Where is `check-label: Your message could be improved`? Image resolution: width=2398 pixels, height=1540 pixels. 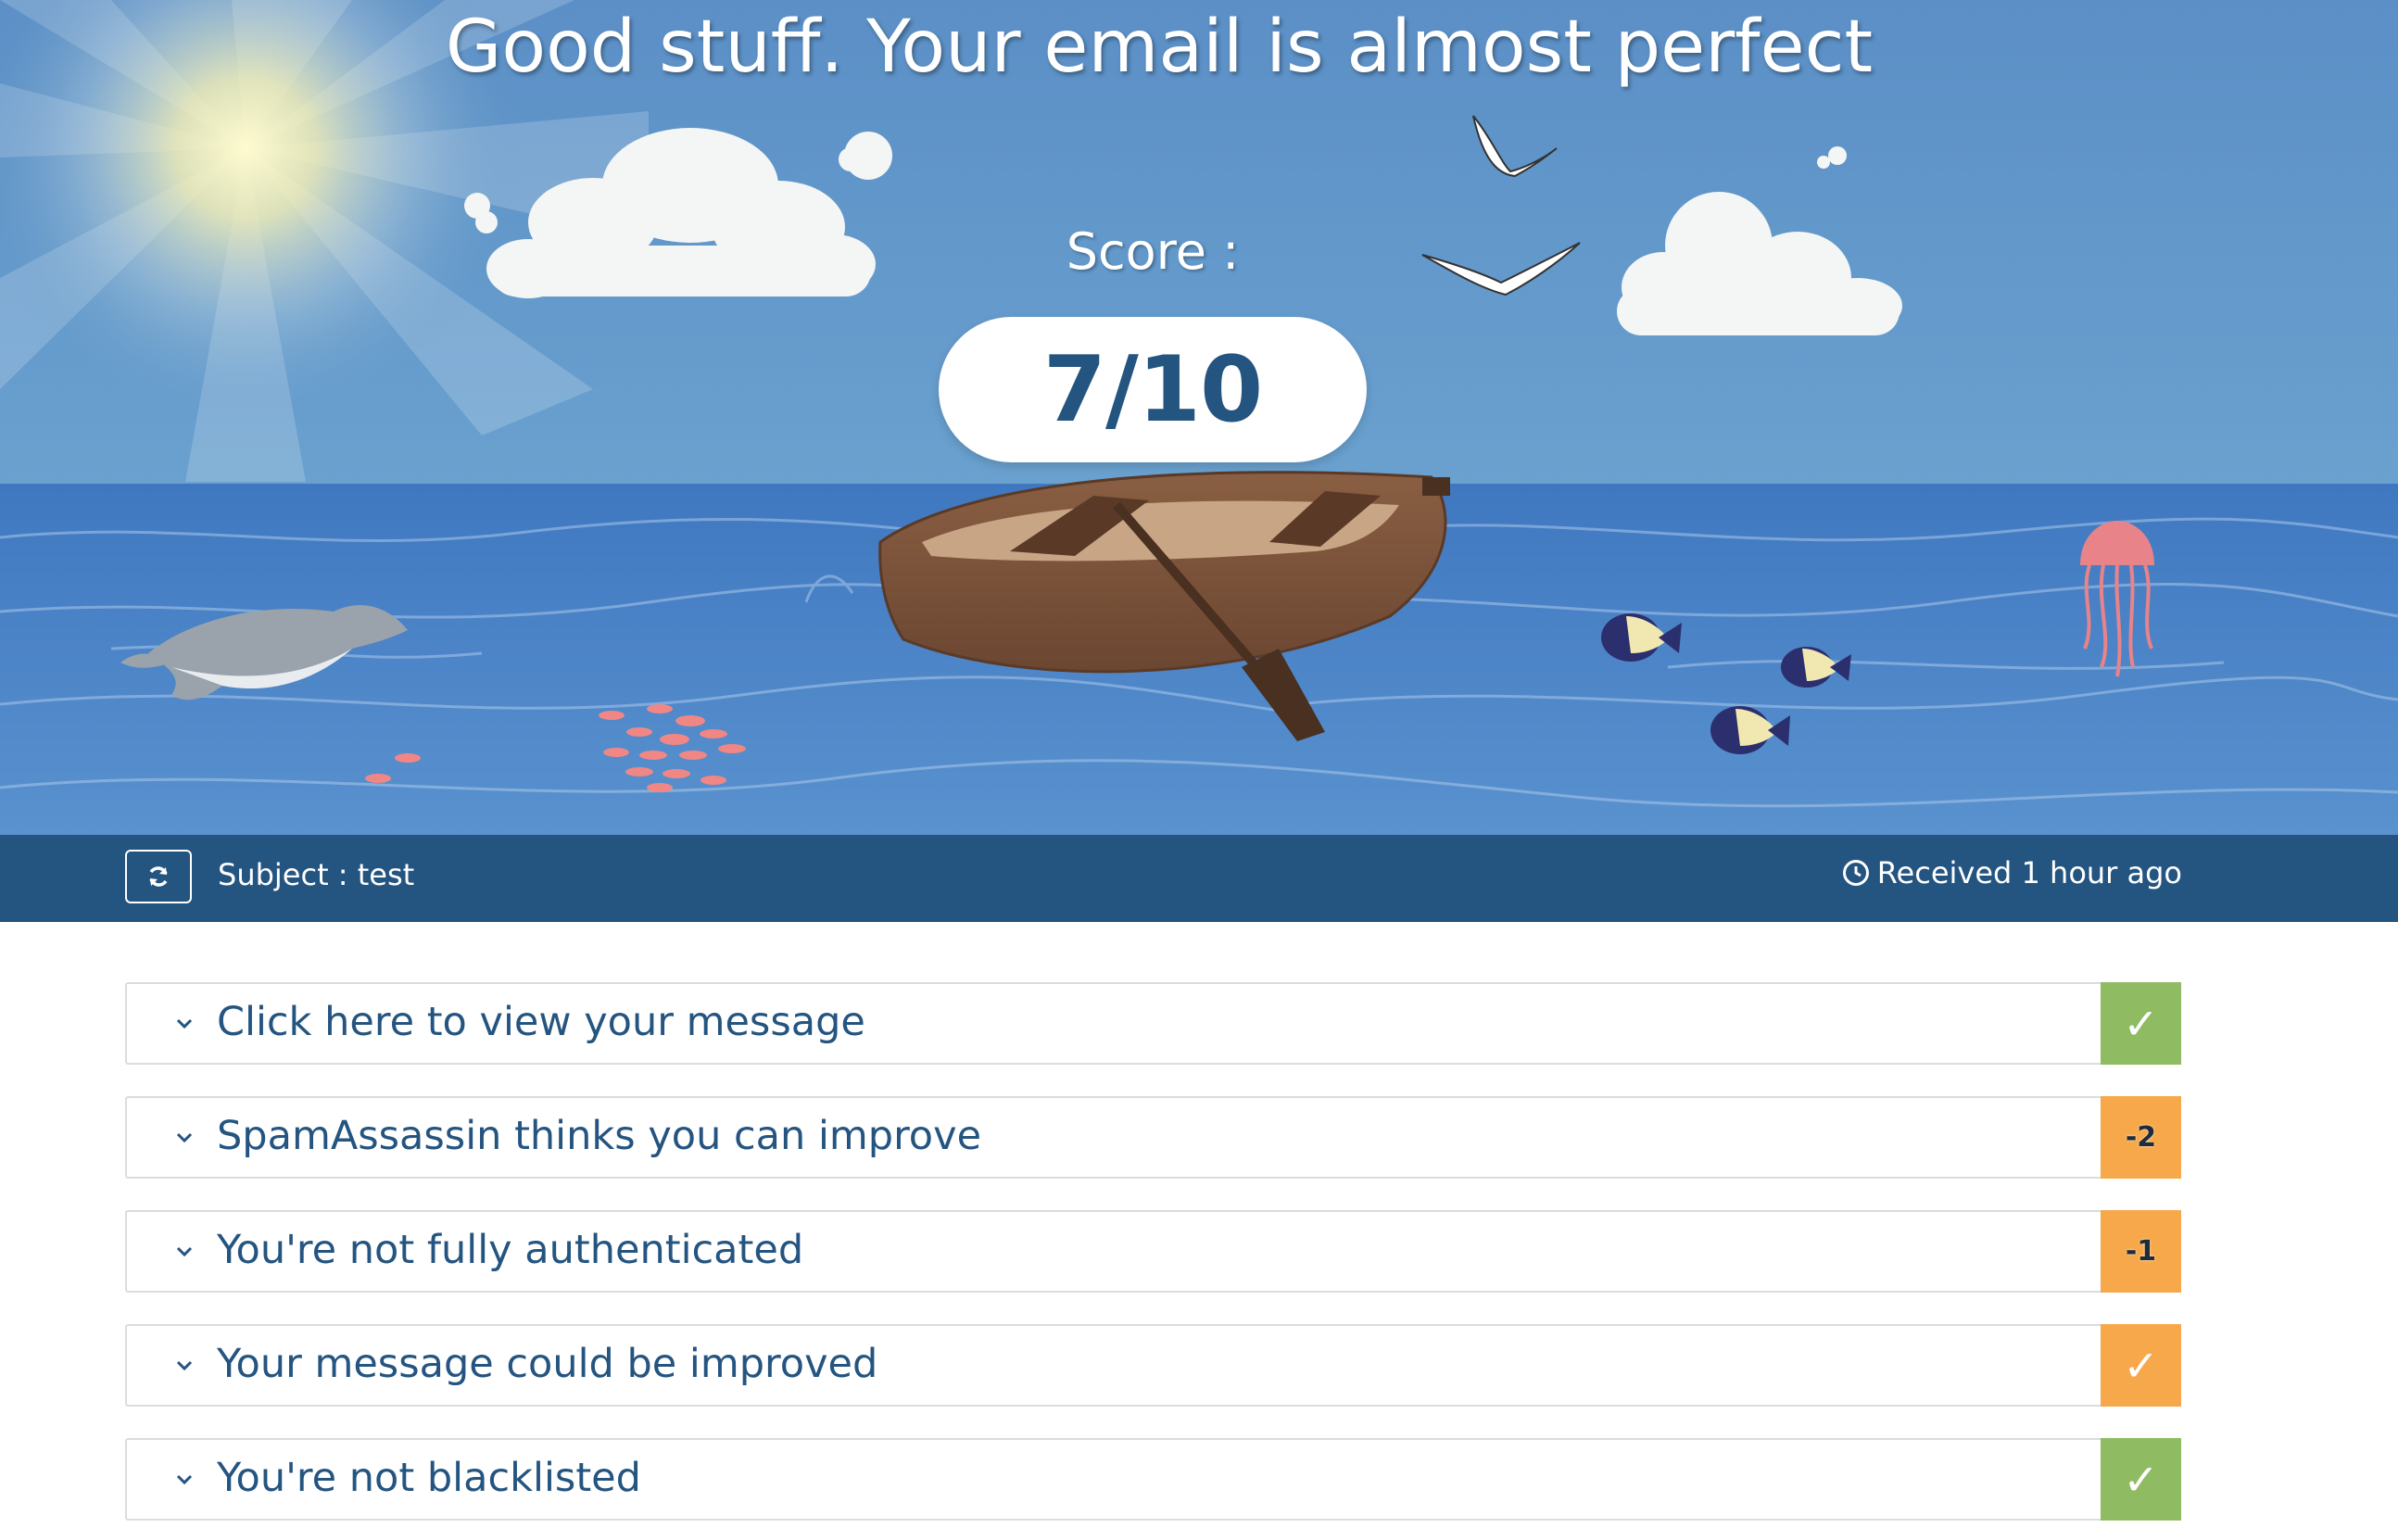
check-label: Your message could be improved is located at coordinates (547, 1364).